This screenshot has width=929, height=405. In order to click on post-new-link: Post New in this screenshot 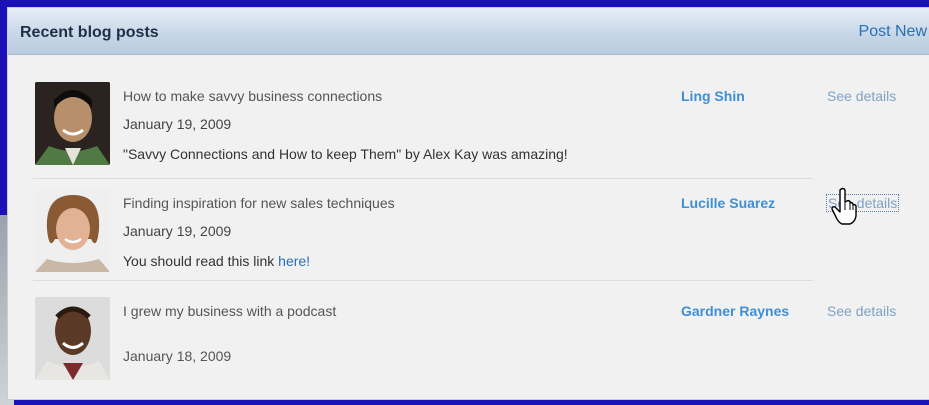, I will do `click(893, 32)`.